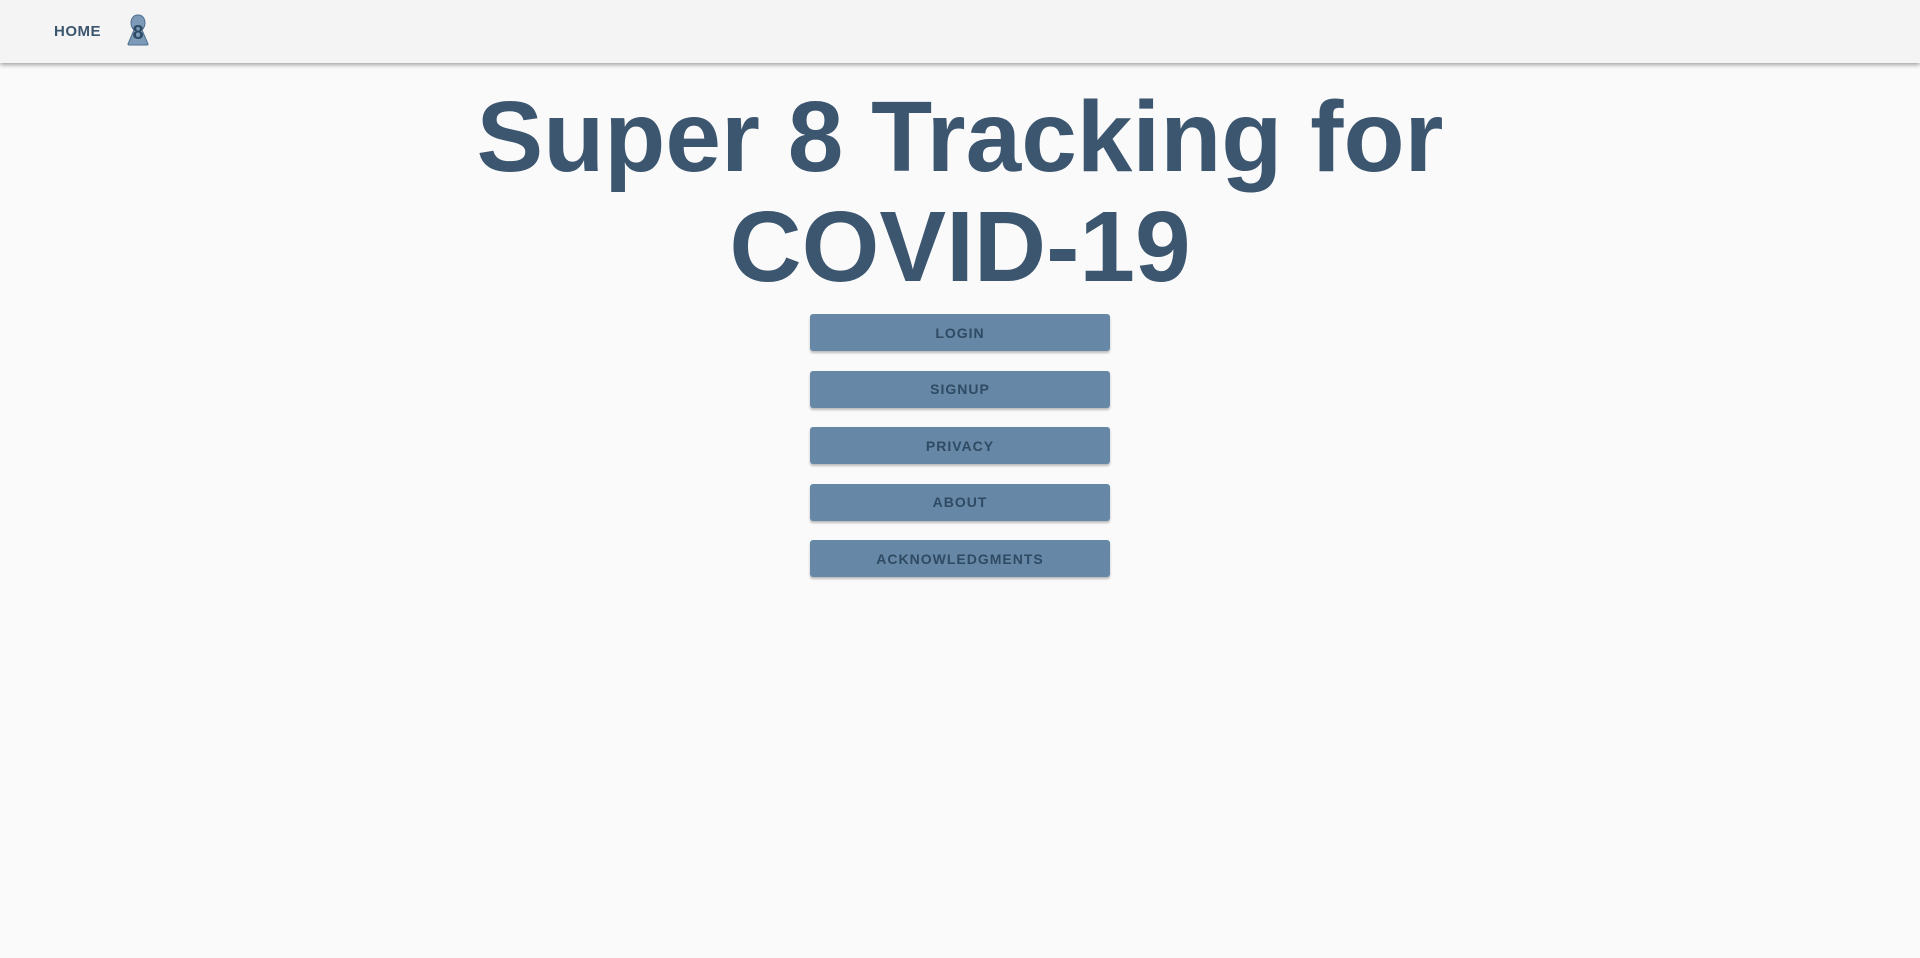 The image size is (1920, 958). Describe the element at coordinates (960, 31) in the screenshot. I see `top-navbar: HOME 8` at that location.